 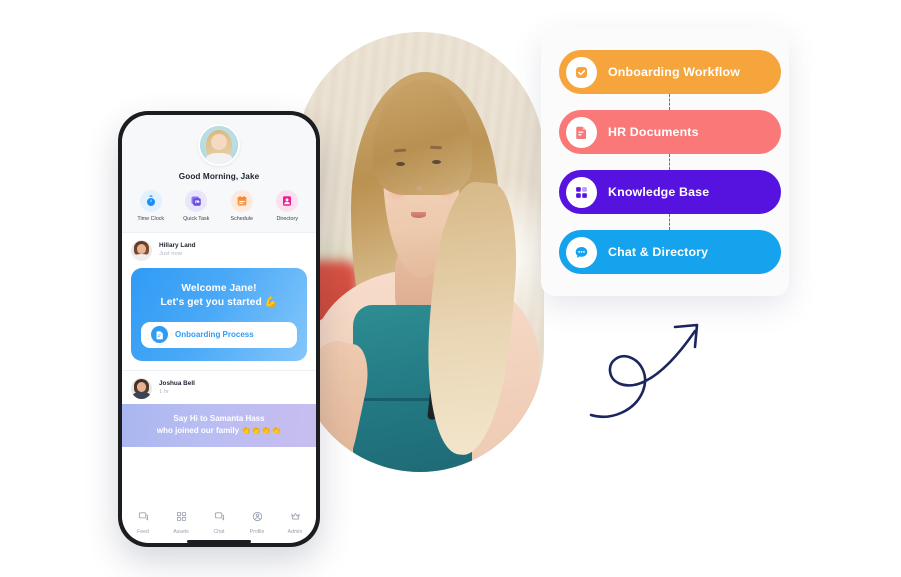 What do you see at coordinates (143, 518) in the screenshot?
I see `feed-icon` at bounding box center [143, 518].